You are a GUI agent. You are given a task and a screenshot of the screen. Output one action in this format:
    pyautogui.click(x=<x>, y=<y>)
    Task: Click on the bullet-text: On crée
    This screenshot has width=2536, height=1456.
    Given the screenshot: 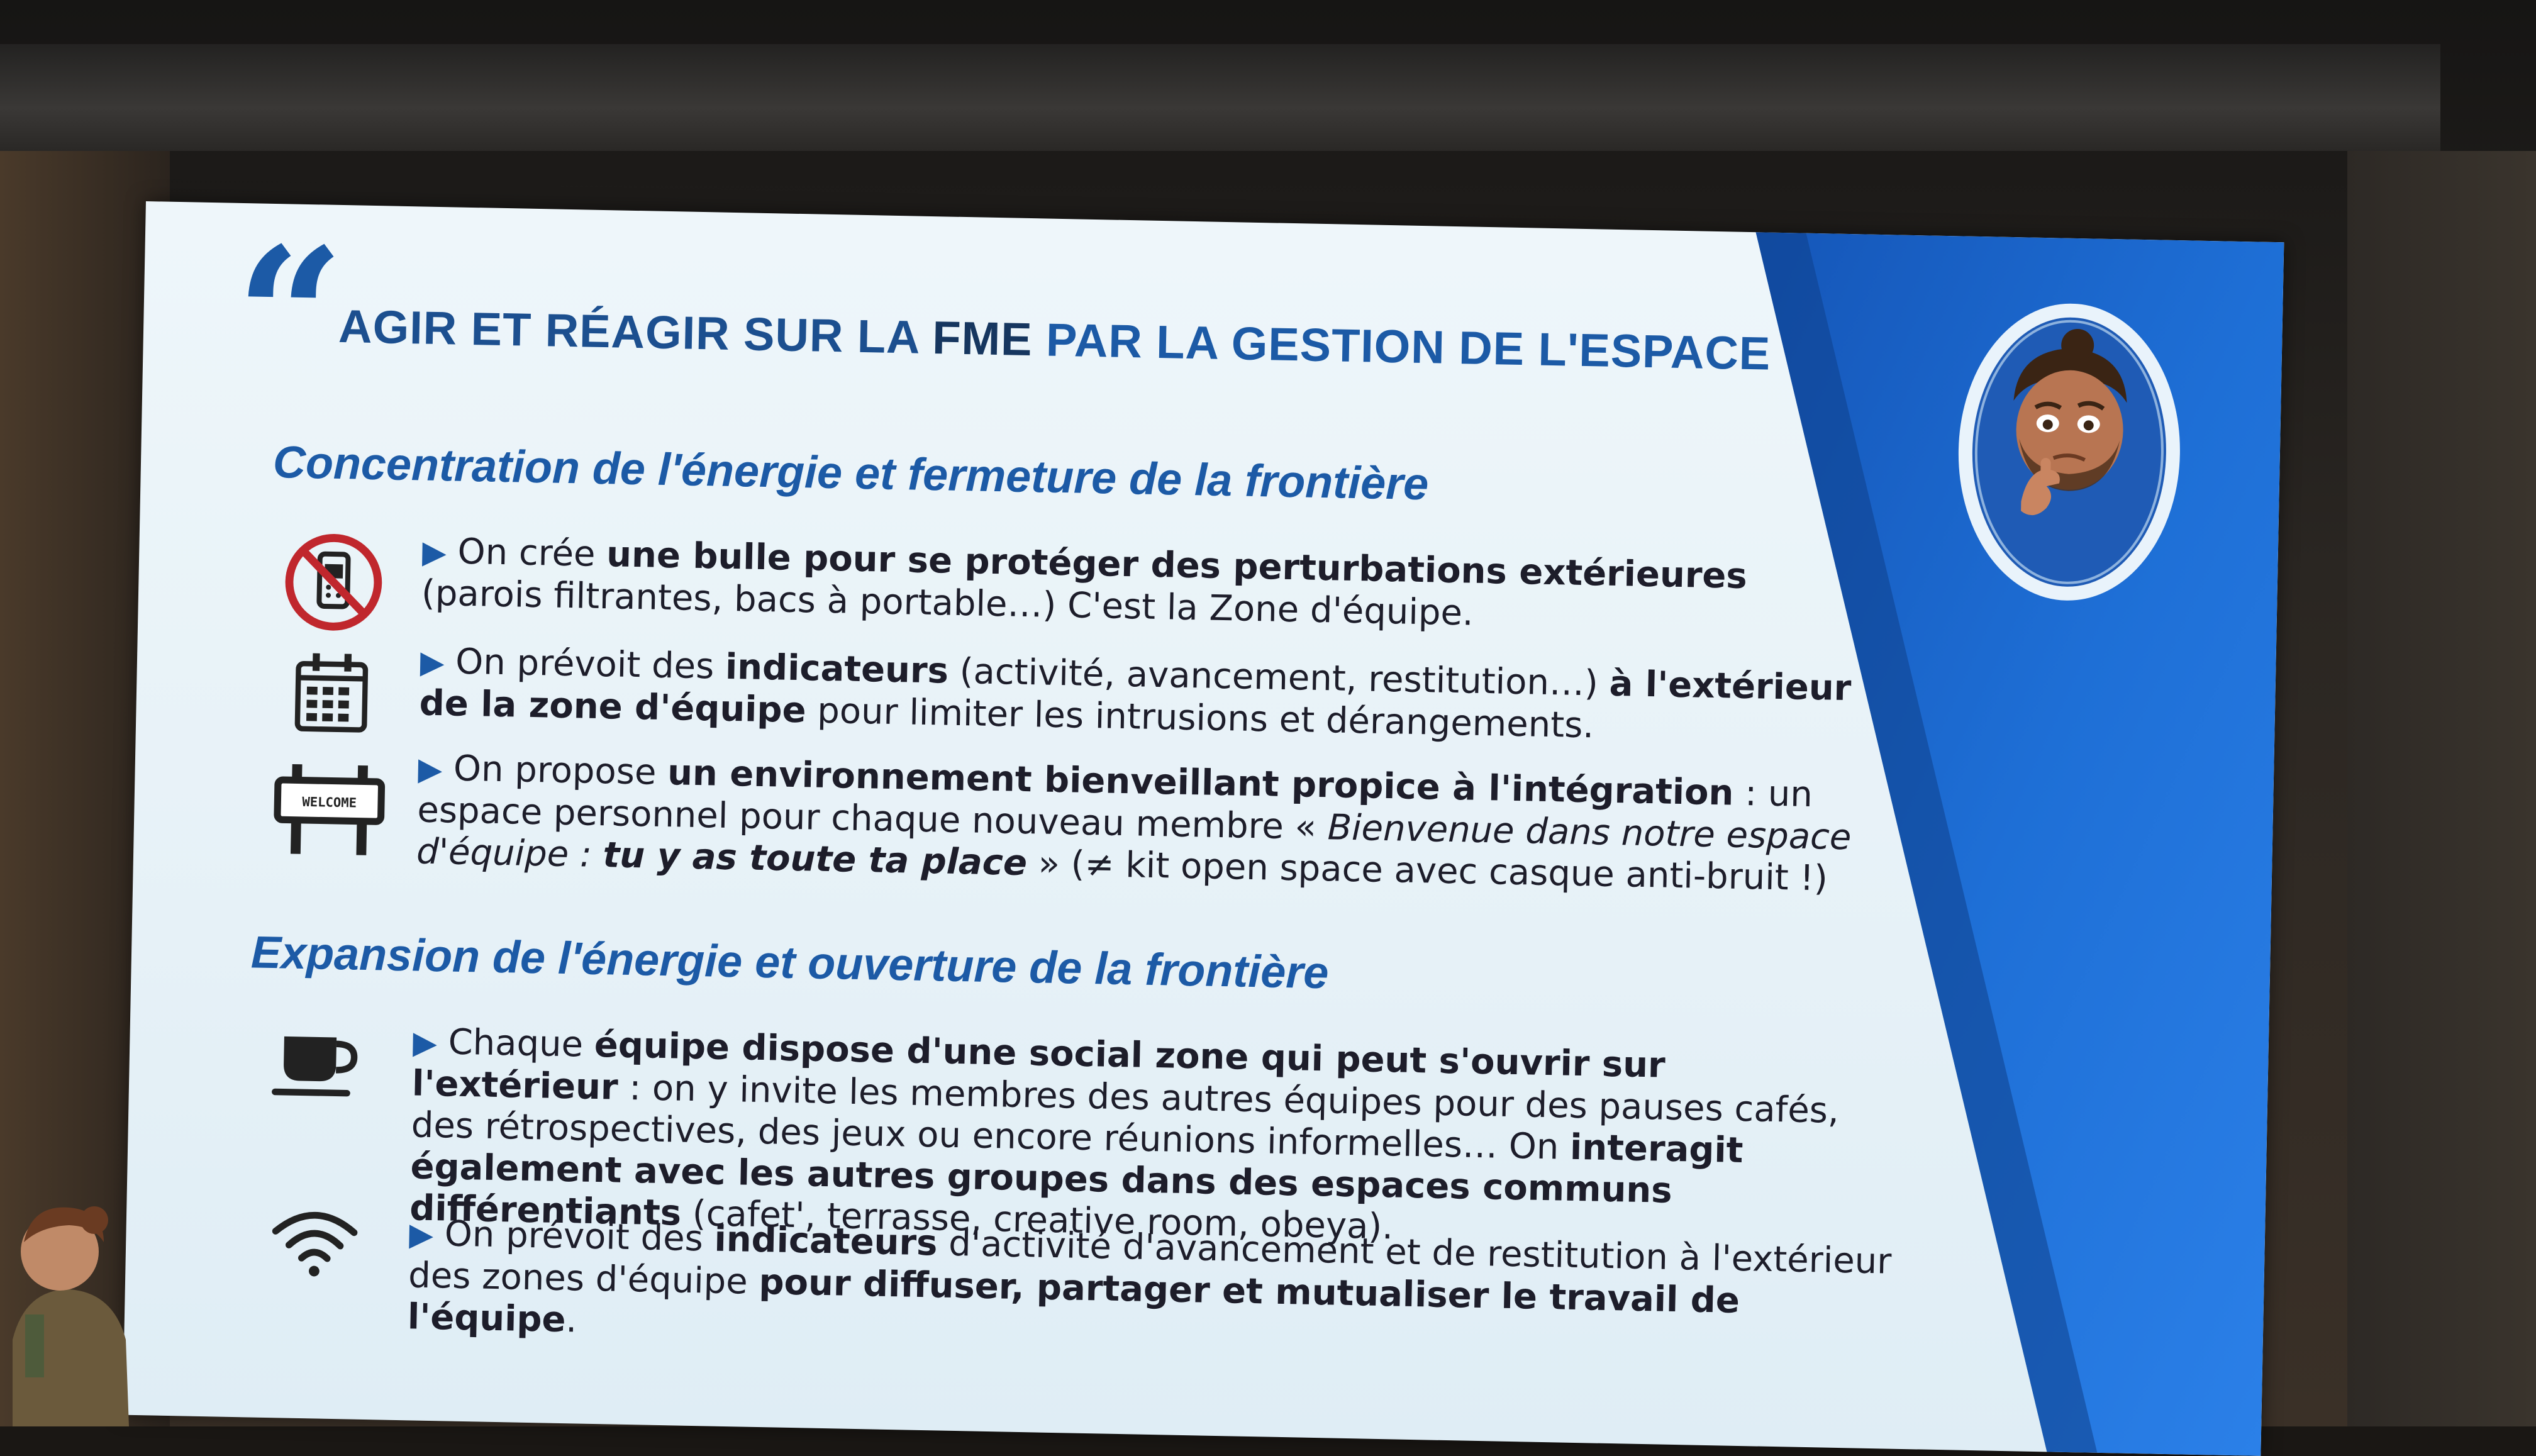 What is the action you would take?
    pyautogui.click(x=526, y=553)
    